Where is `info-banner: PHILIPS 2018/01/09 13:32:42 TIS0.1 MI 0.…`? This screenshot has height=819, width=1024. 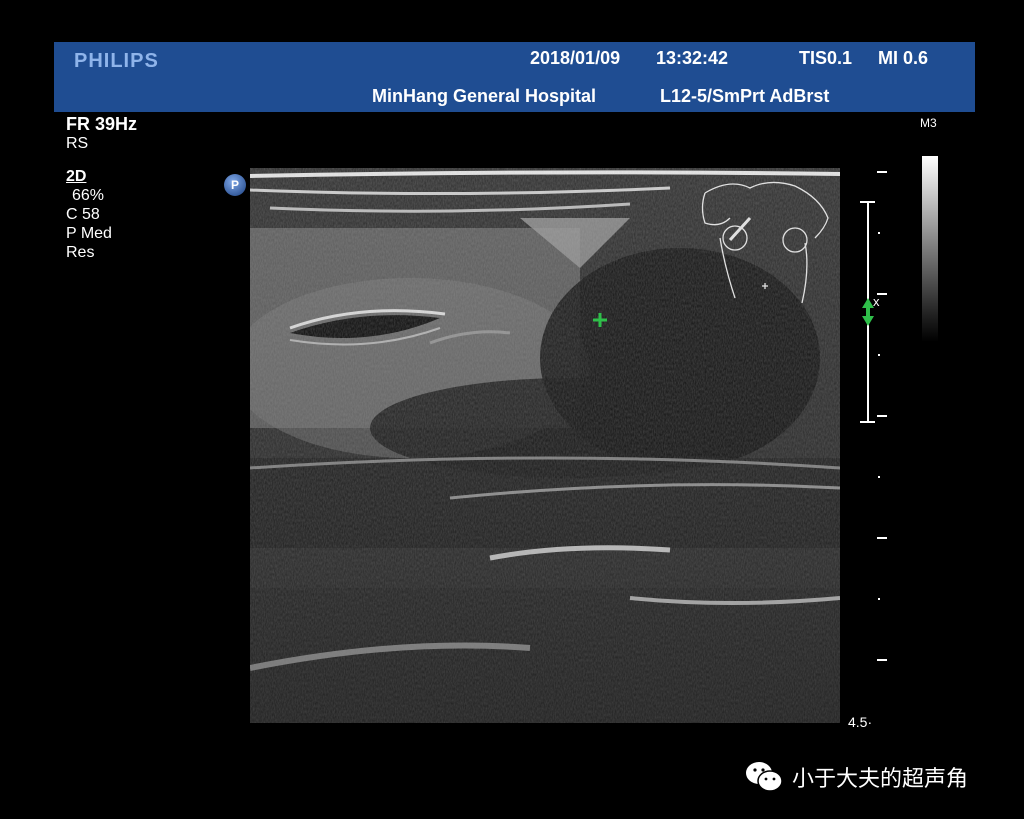
info-banner: PHILIPS 2018/01/09 13:32:42 TIS0.1 MI 0.… is located at coordinates (514, 77).